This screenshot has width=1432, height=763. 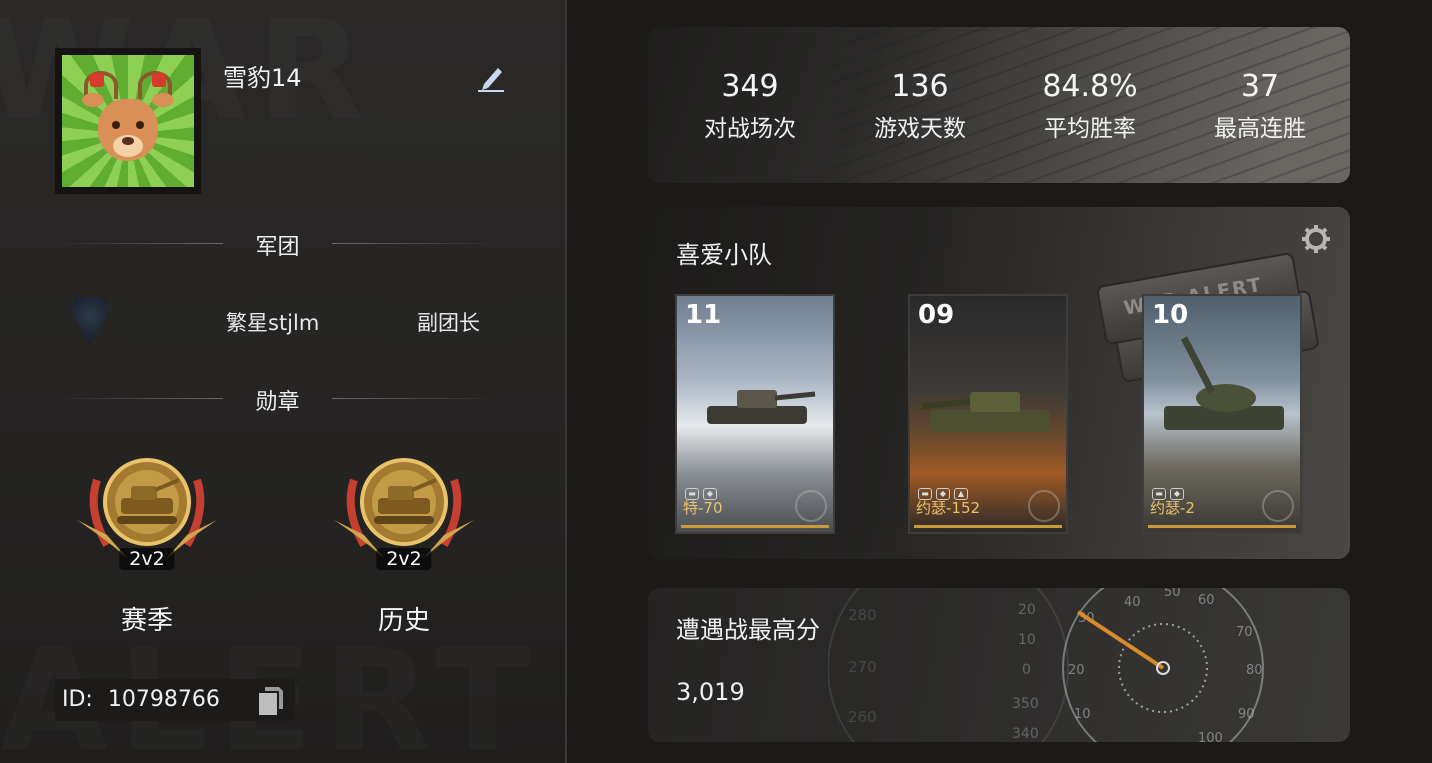 What do you see at coordinates (1254, 670) in the screenshot?
I see `gauge-scale-label: 80` at bounding box center [1254, 670].